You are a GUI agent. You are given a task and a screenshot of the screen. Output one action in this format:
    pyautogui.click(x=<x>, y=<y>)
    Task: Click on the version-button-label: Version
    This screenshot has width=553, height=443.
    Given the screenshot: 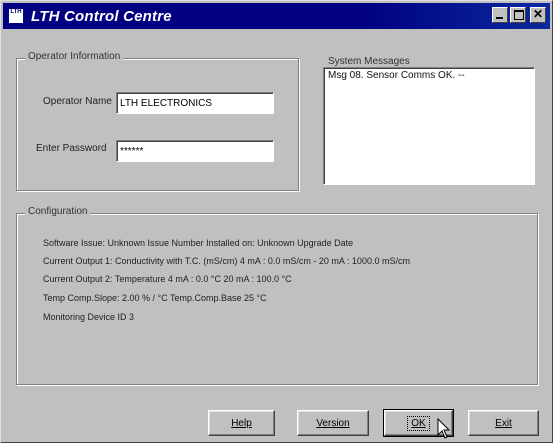 What is the action you would take?
    pyautogui.click(x=333, y=423)
    